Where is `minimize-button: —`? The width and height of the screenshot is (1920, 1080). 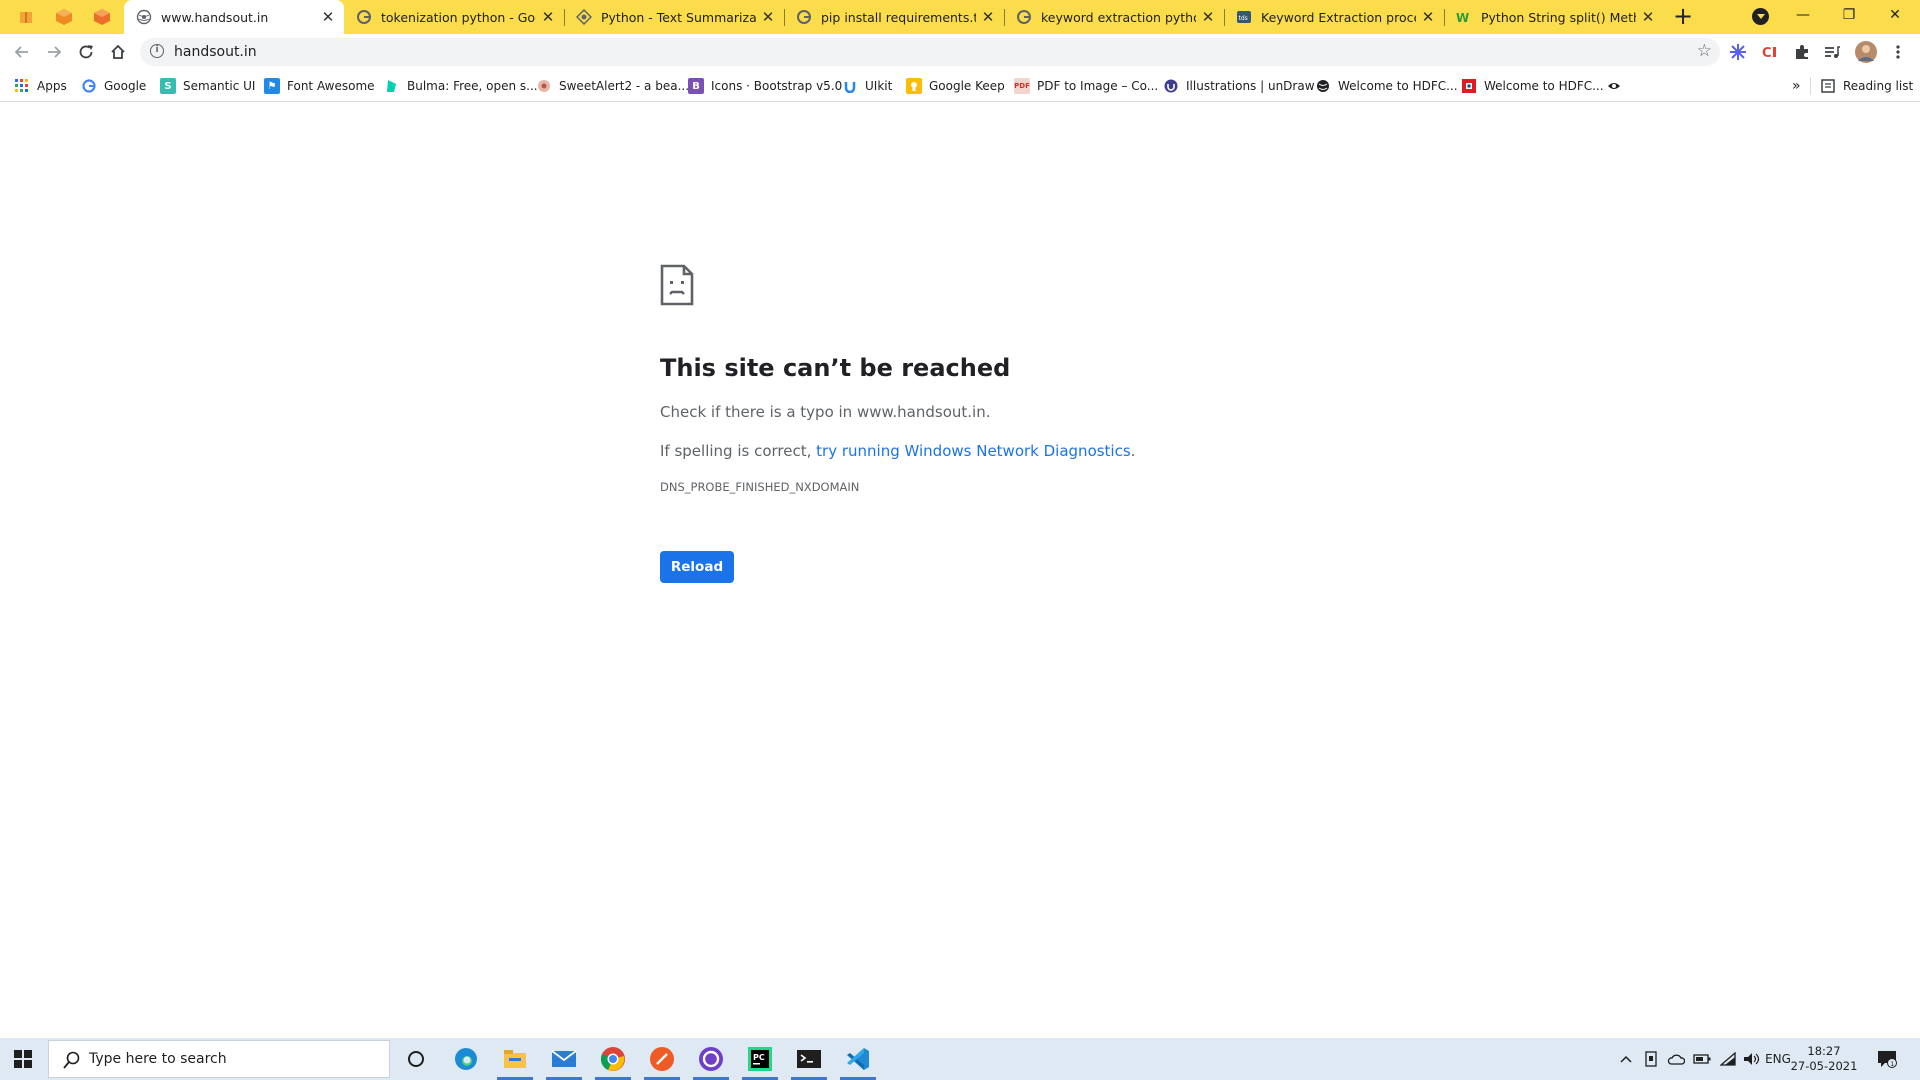
minimize-button: — is located at coordinates (1803, 15).